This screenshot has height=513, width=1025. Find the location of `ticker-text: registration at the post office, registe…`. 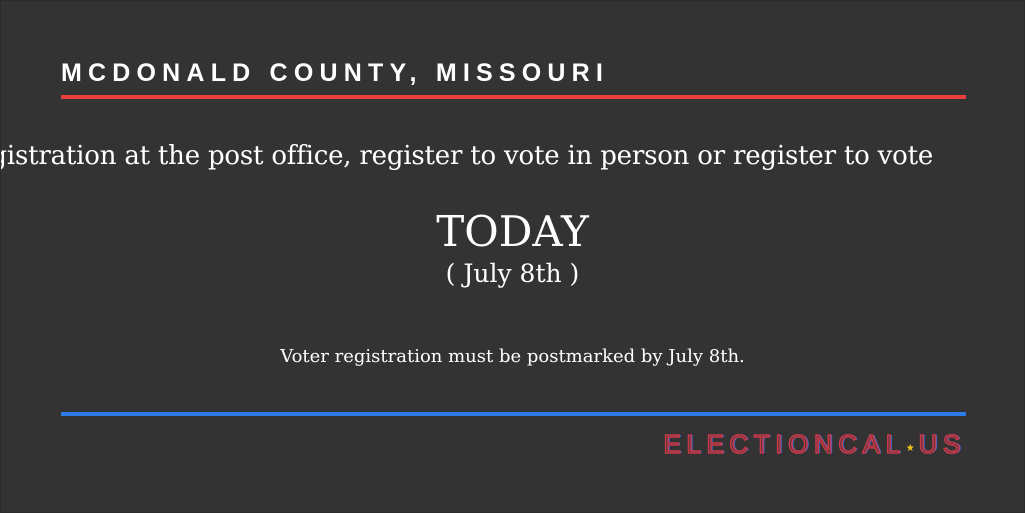

ticker-text: registration at the post office, registe… is located at coordinates (467, 156).